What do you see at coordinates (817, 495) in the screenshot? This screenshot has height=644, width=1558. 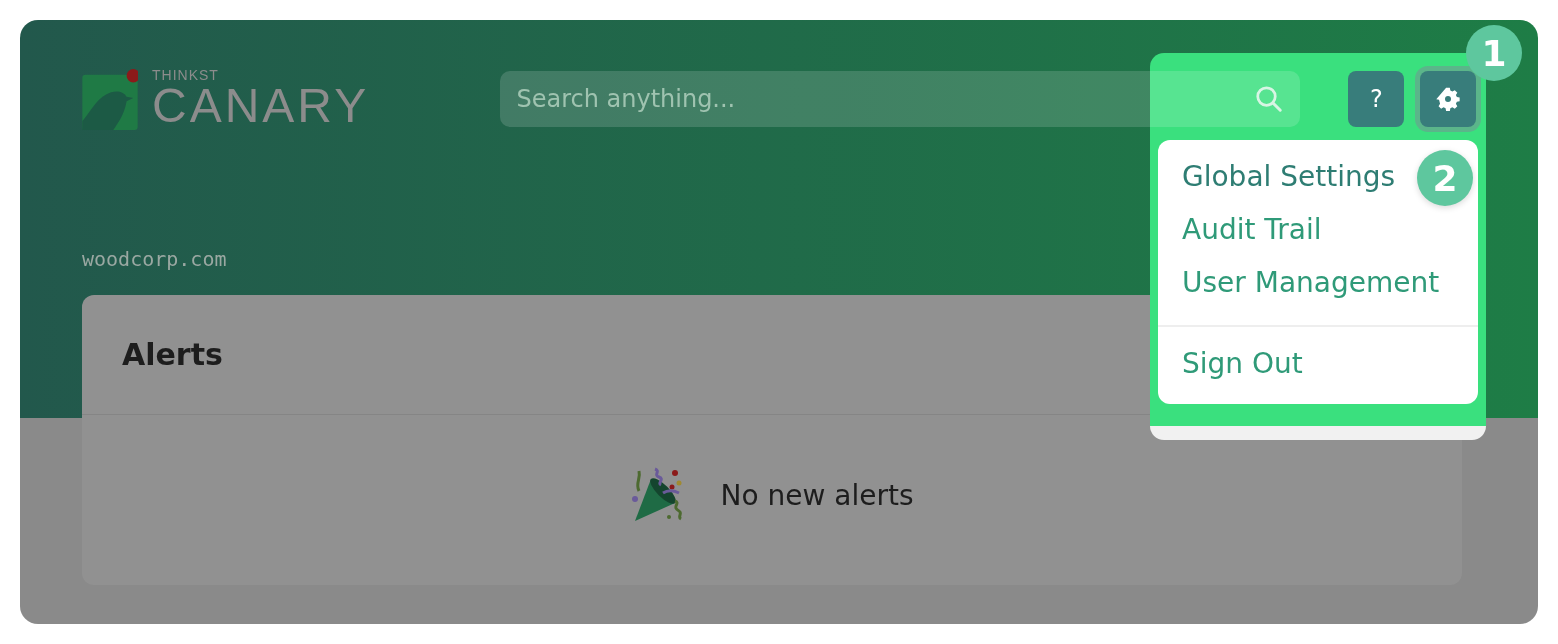 I see `empty-message: No new alerts` at bounding box center [817, 495].